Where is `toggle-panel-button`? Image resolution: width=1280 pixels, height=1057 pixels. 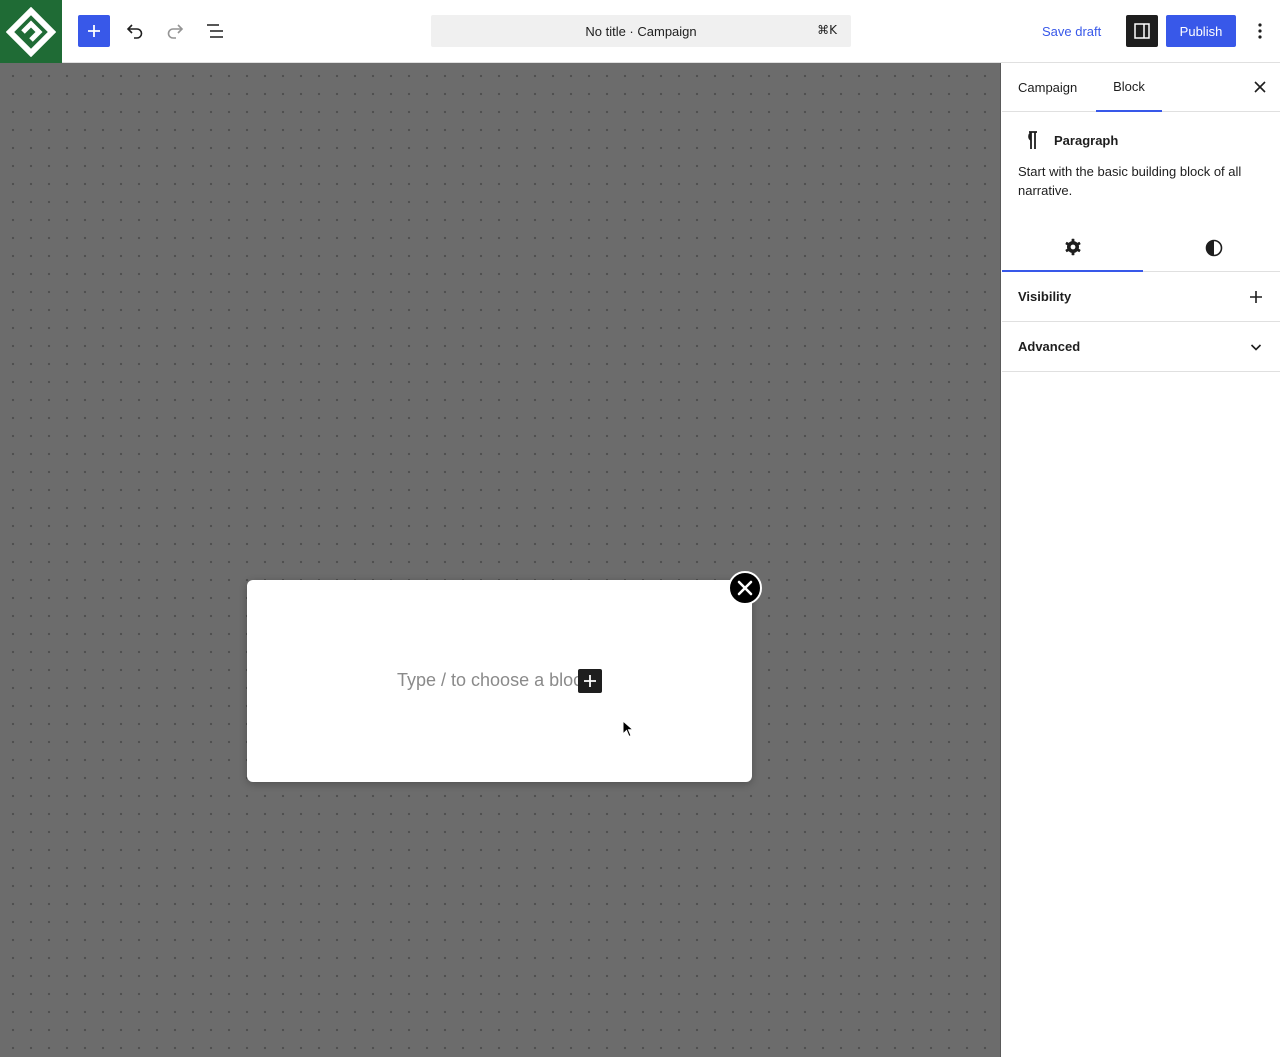 toggle-panel-button is located at coordinates (1256, 347).